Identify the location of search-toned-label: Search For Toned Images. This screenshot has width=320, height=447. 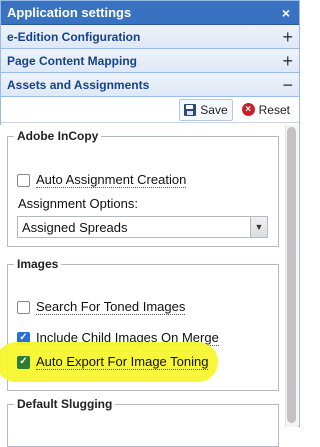
(111, 307).